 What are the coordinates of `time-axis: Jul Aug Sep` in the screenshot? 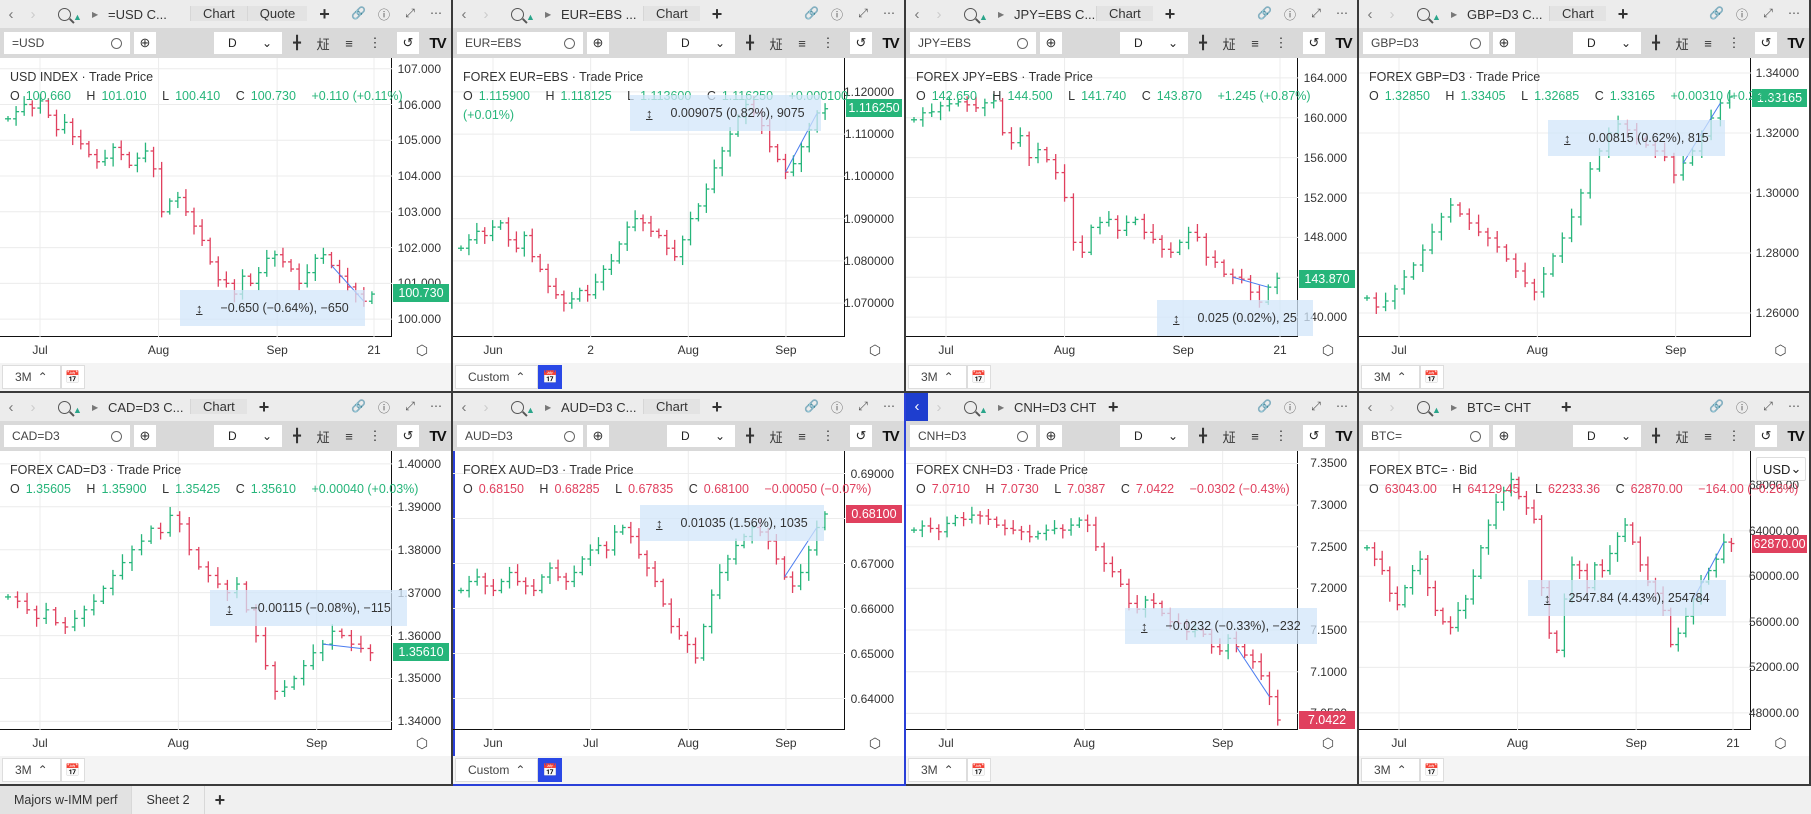 It's located at (196, 743).